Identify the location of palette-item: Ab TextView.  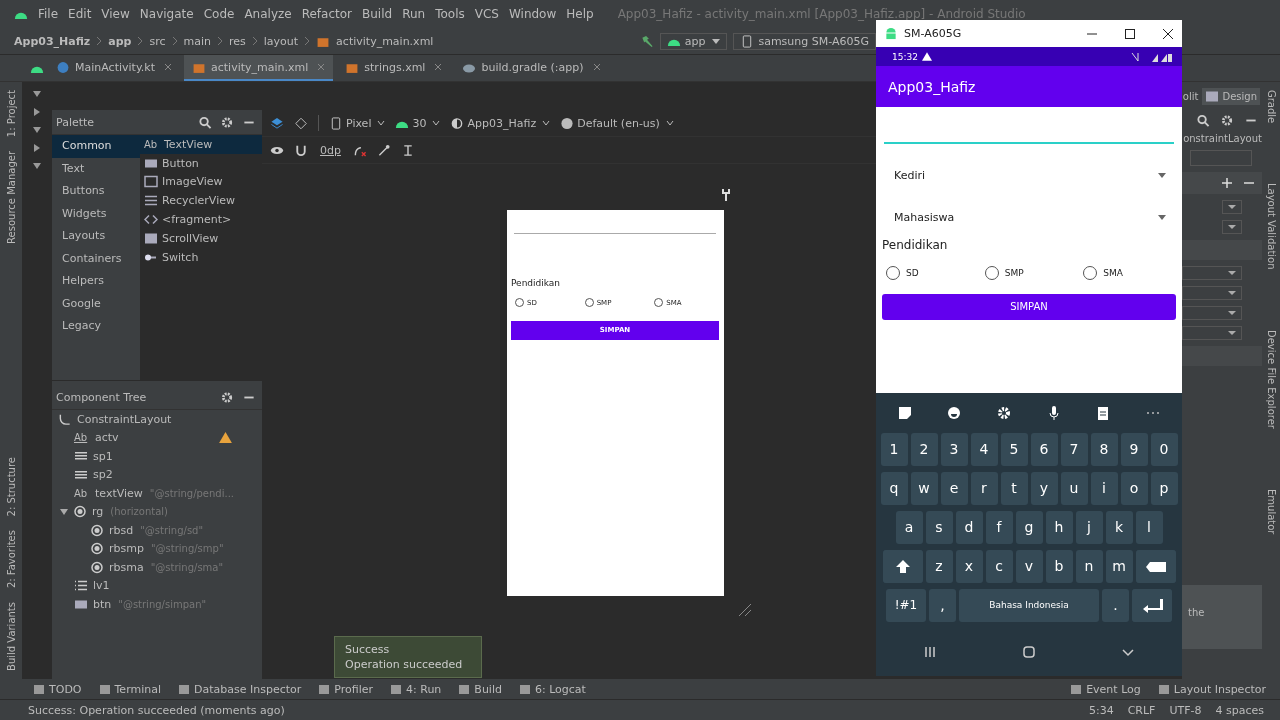
(201, 144).